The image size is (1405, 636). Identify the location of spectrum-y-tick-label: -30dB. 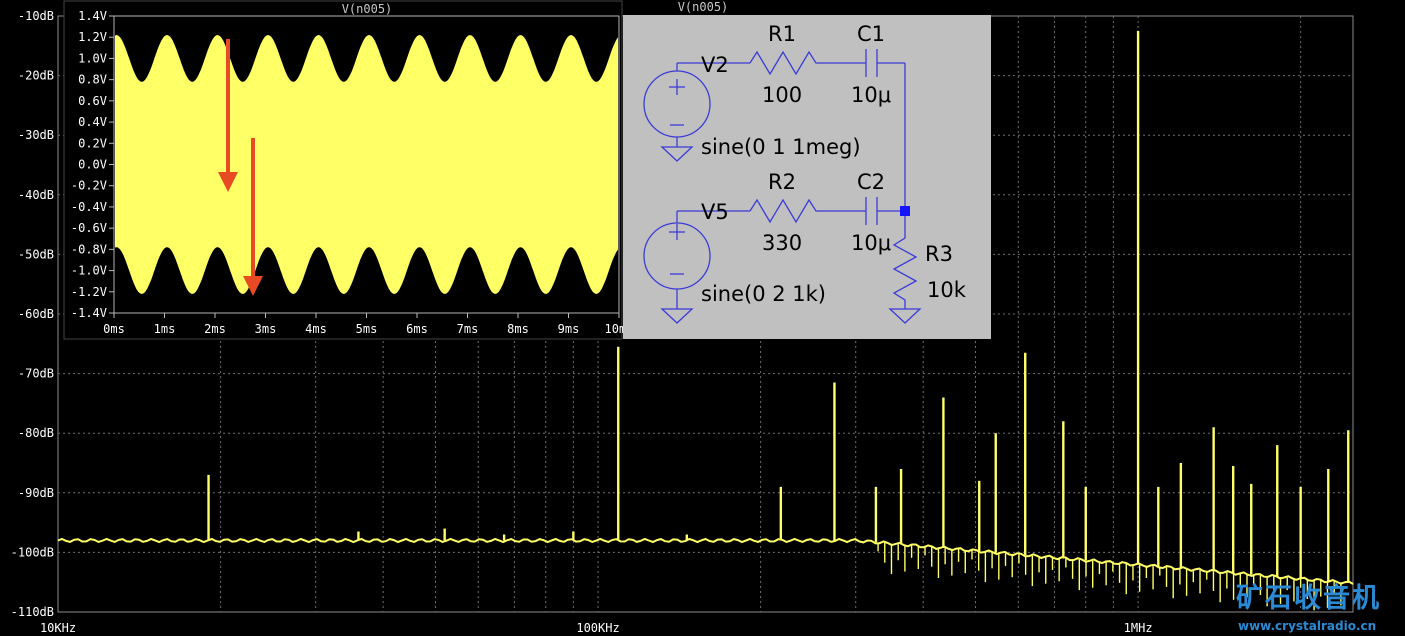
(36, 135).